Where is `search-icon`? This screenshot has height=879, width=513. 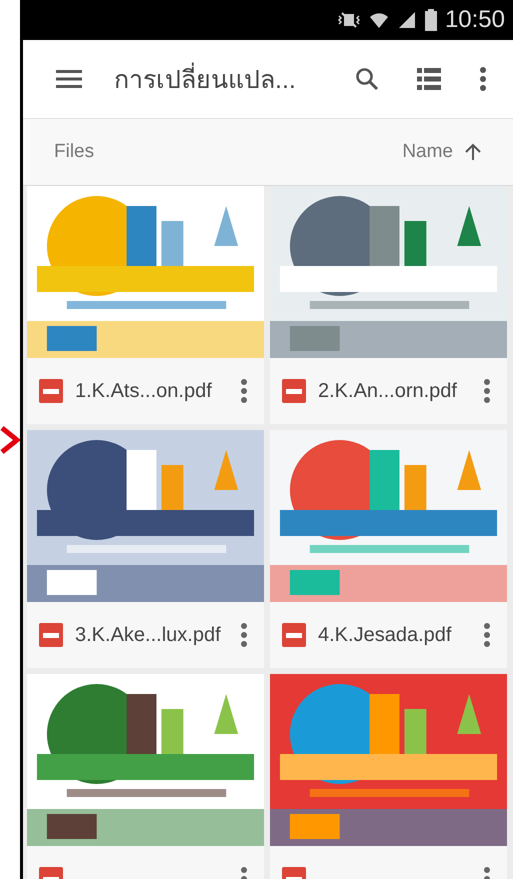
search-icon is located at coordinates (367, 79).